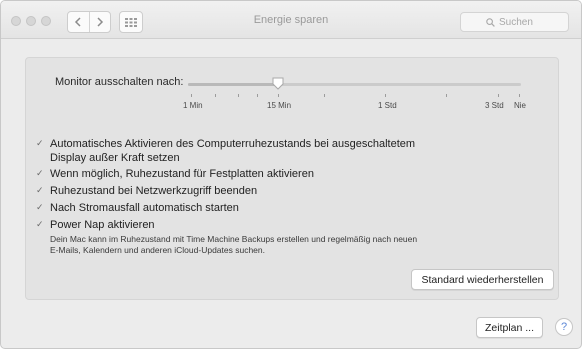 The width and height of the screenshot is (582, 349). Describe the element at coordinates (521, 22) in the screenshot. I see `search-input` at that location.